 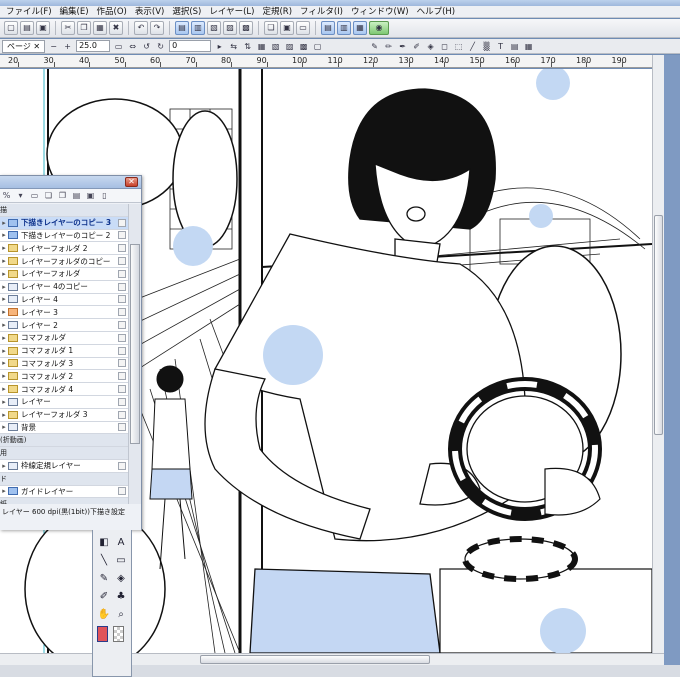 What do you see at coordinates (121, 543) in the screenshot?
I see `text-tool-icon: A` at bounding box center [121, 543].